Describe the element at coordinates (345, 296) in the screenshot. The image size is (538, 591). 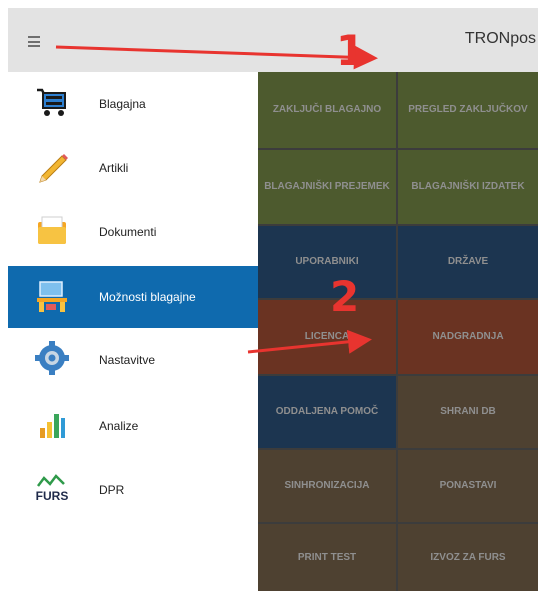
I see `annotation-number-2: 2` at that location.